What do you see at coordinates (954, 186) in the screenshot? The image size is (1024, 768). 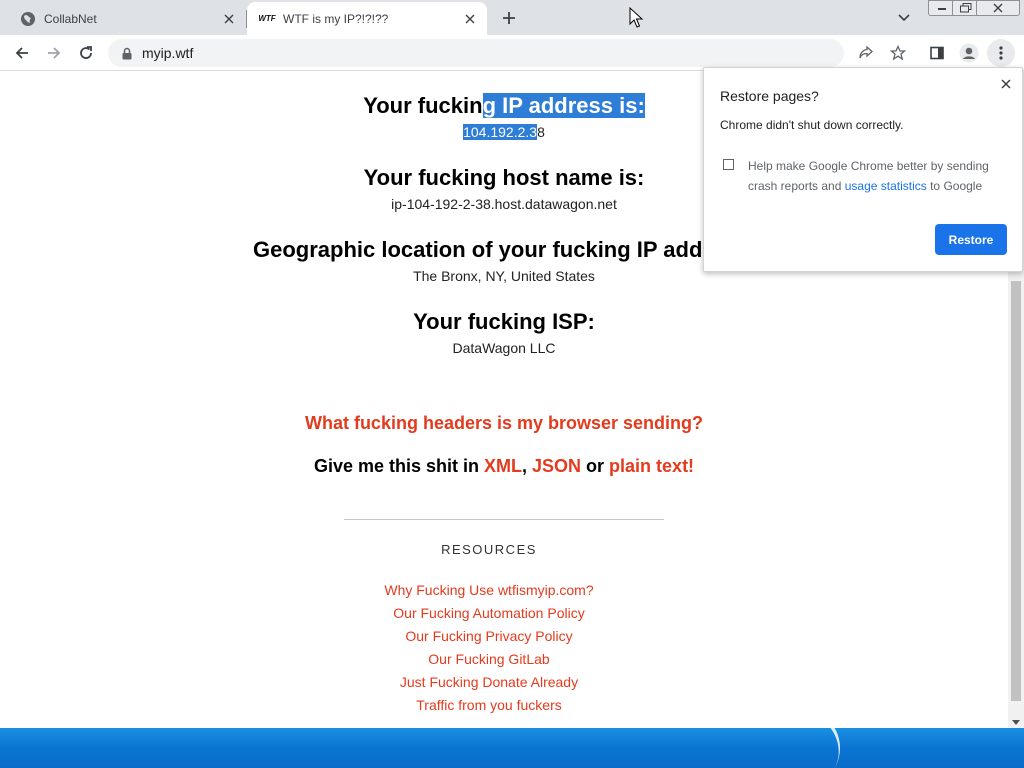 I see `checkbox-label-suffix: to Google` at bounding box center [954, 186].